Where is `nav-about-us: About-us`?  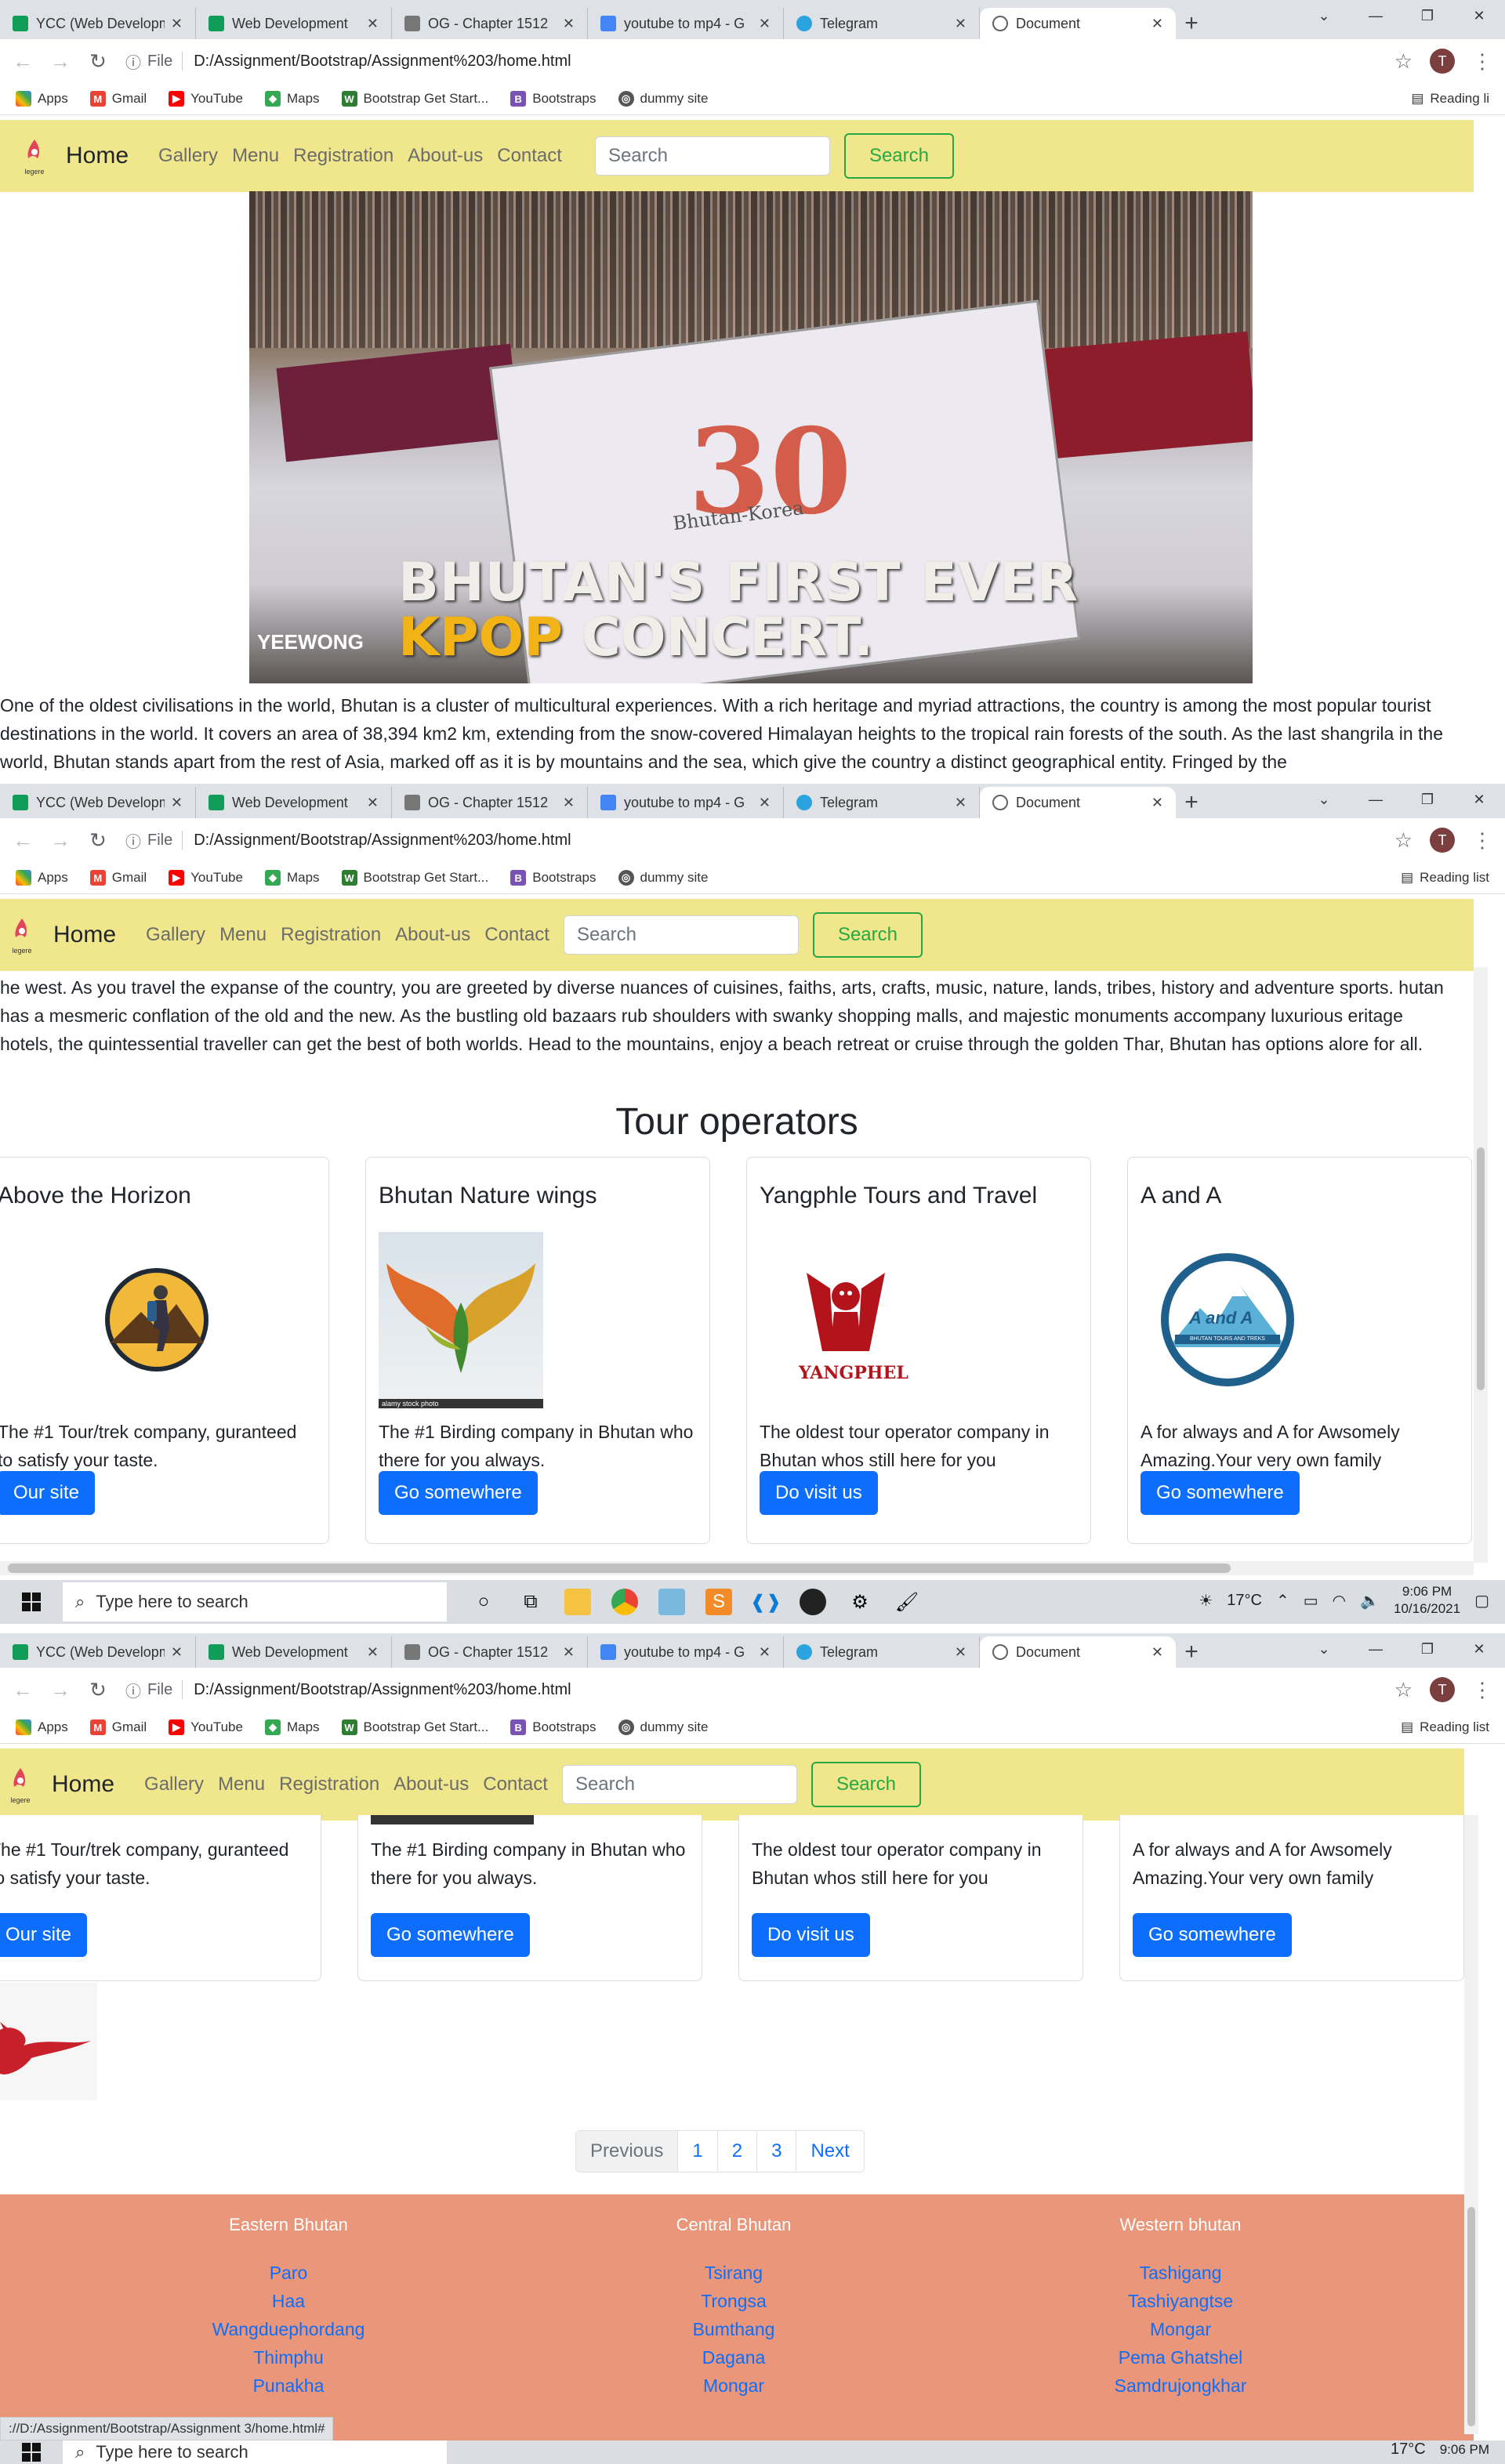
nav-about-us: About-us is located at coordinates (431, 1784).